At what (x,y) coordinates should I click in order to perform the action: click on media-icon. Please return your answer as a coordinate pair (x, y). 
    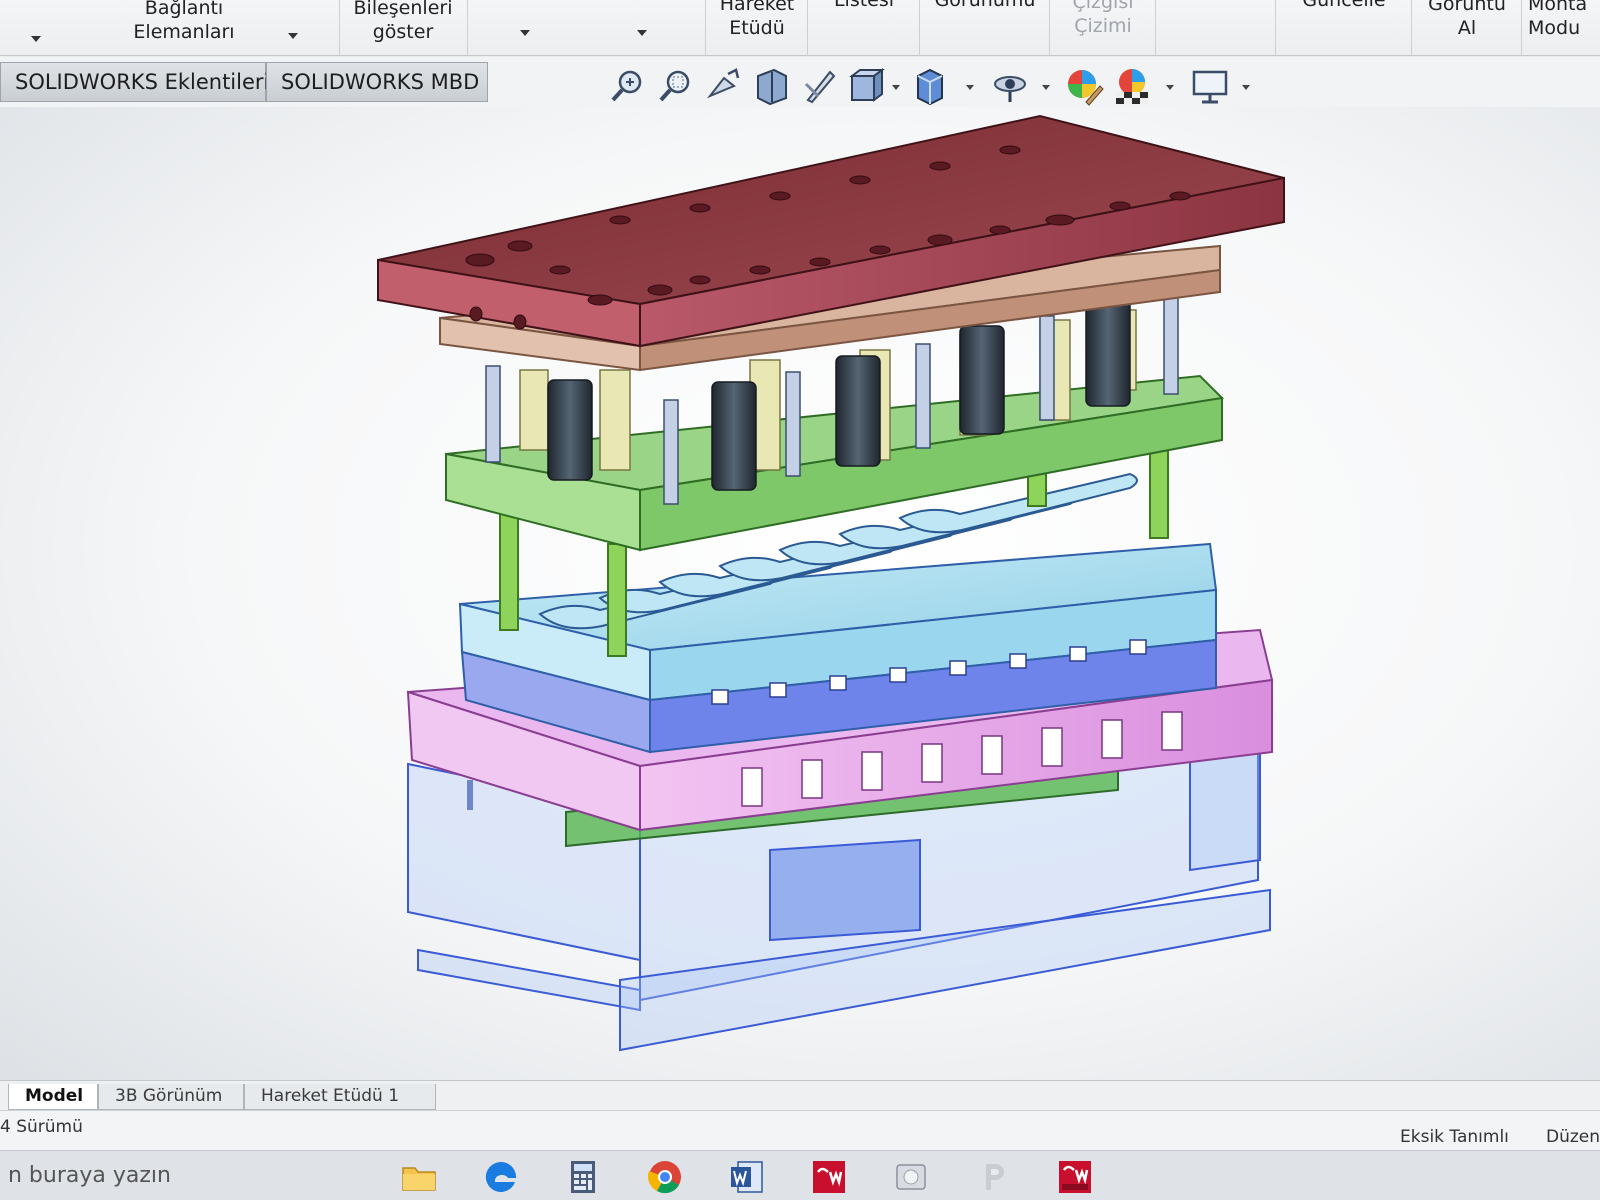
    Looking at the image, I should click on (911, 1177).